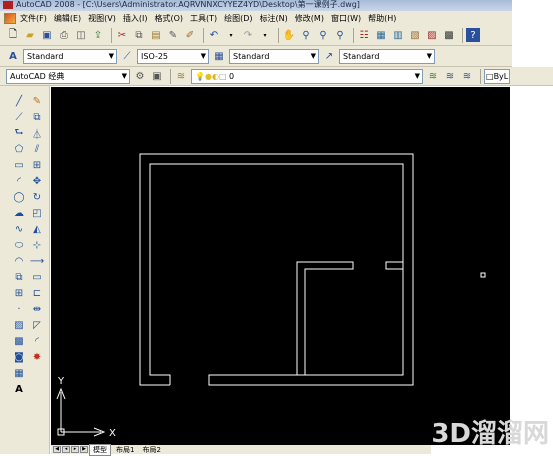  I want to click on ellipse-arc-icon: ◠, so click(19, 261).